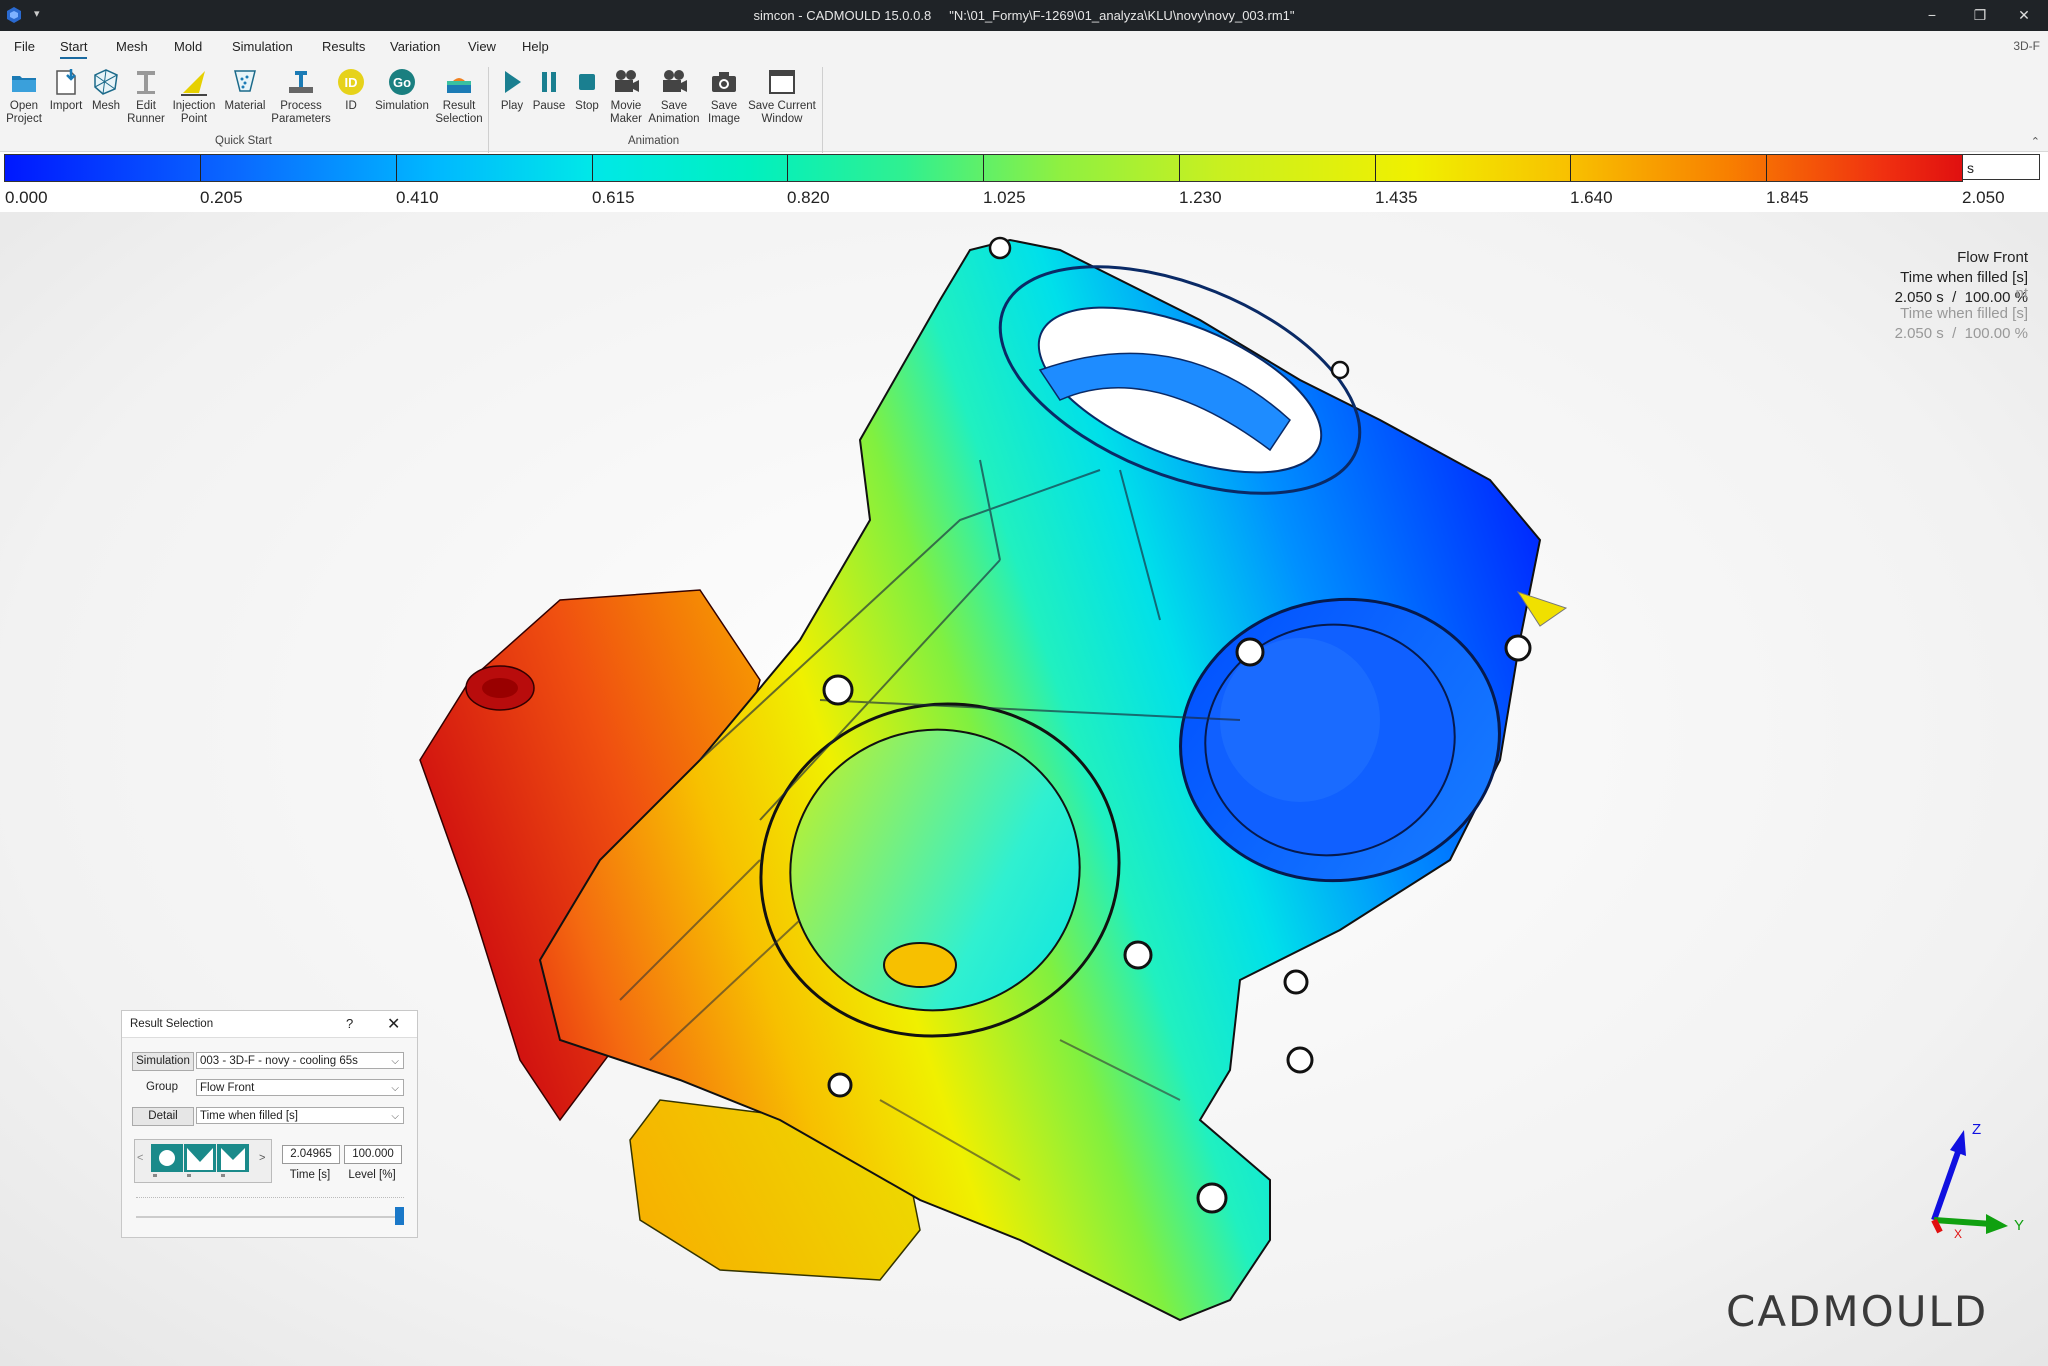  What do you see at coordinates (459, 85) in the screenshot?
I see `result-selection-icon` at bounding box center [459, 85].